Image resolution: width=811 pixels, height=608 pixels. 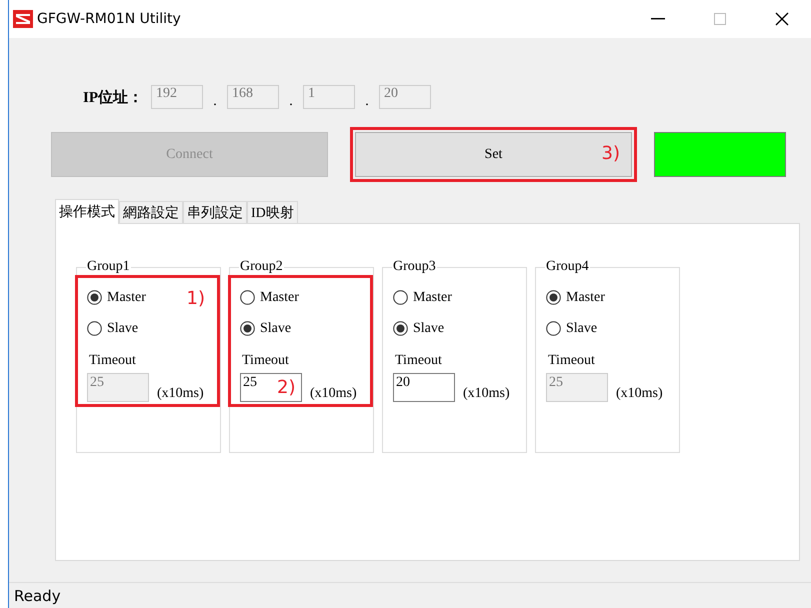 I want to click on ip-address-label: IP位址：, so click(x=113, y=97).